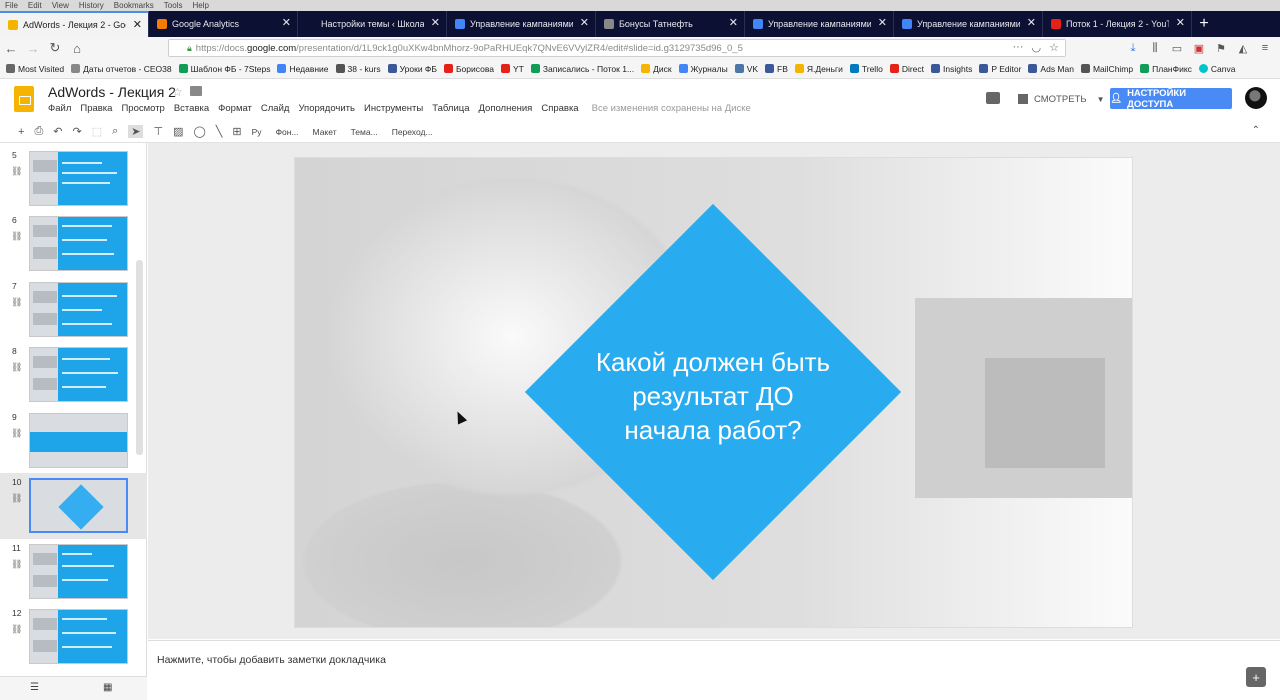  I want to click on os-menu-help: Help, so click(200, 5).